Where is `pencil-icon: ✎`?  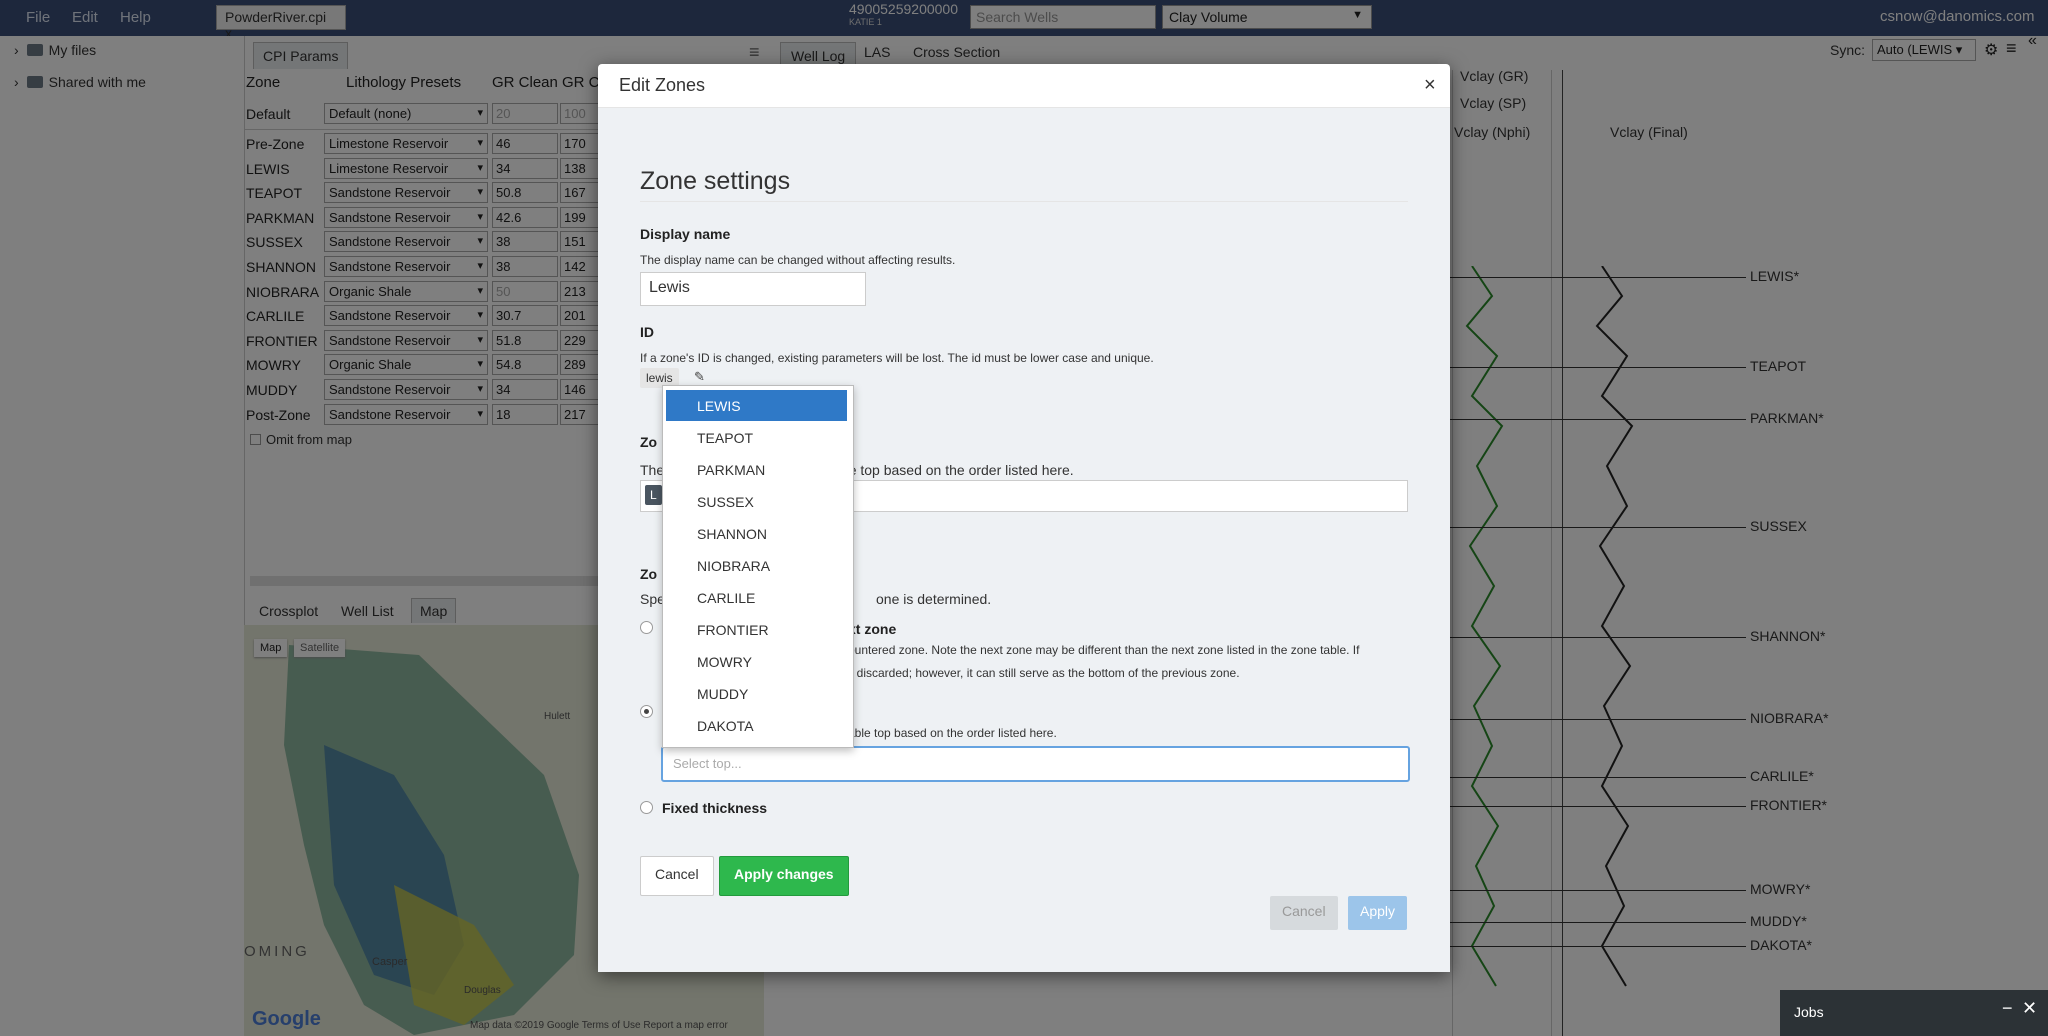
pencil-icon: ✎ is located at coordinates (699, 377).